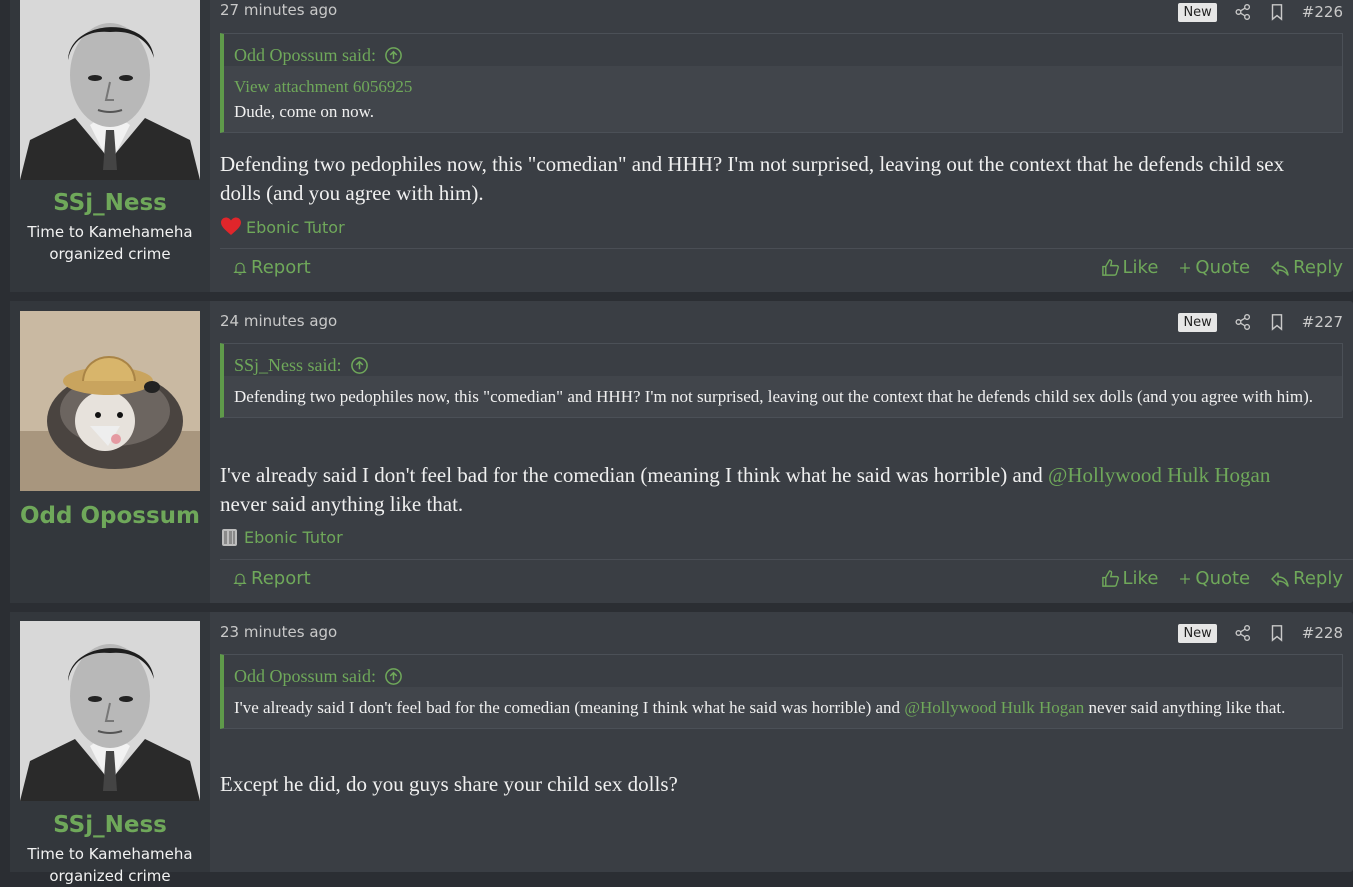 Image resolution: width=1353 pixels, height=887 pixels. What do you see at coordinates (231, 226) in the screenshot?
I see `heart-reaction-icon` at bounding box center [231, 226].